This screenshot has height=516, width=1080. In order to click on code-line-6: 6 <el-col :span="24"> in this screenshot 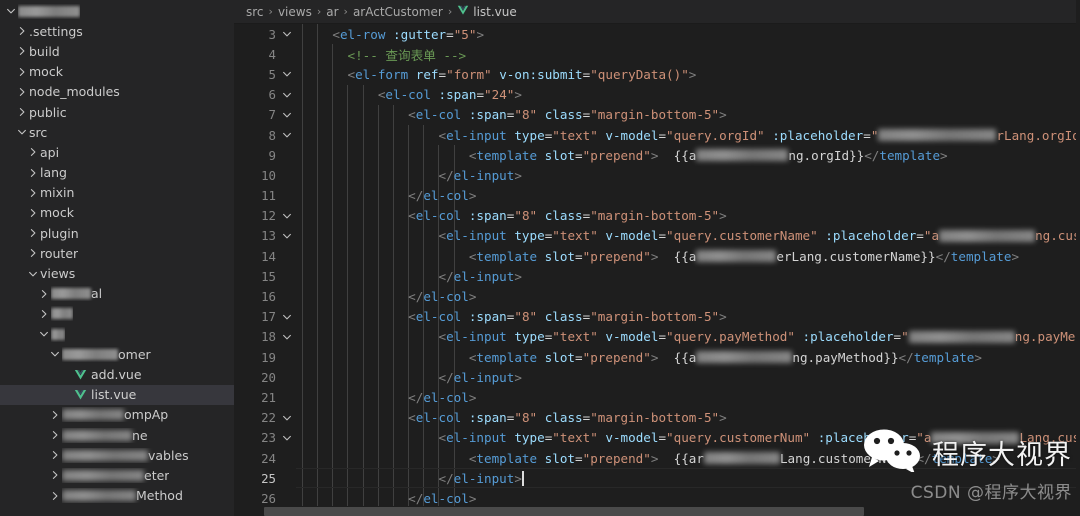, I will do `click(657, 95)`.